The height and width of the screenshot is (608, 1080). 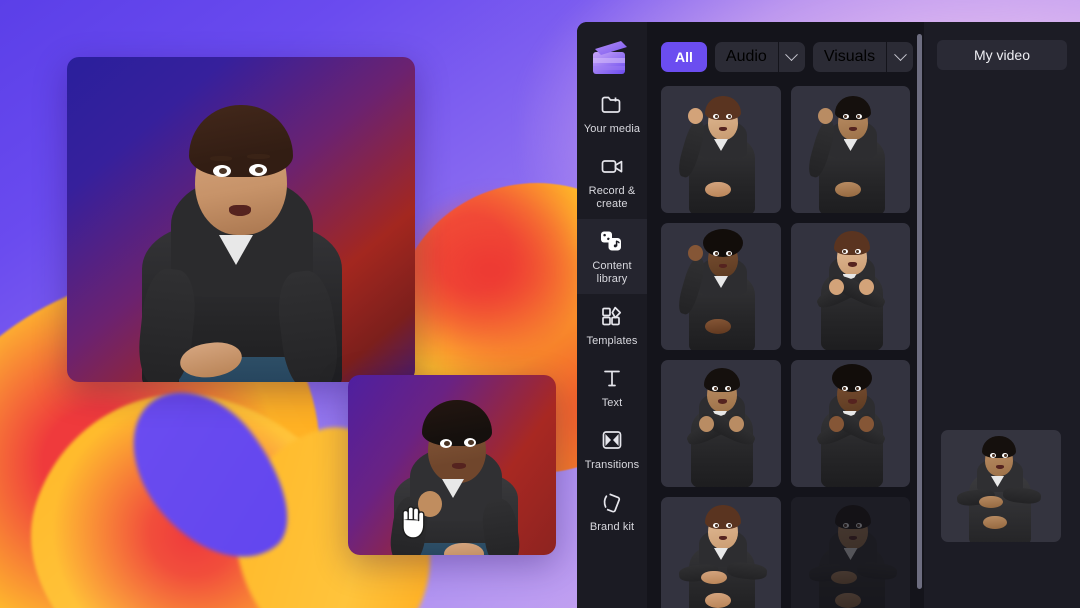 What do you see at coordinates (1002, 55) in the screenshot?
I see `video-title-button: My video` at bounding box center [1002, 55].